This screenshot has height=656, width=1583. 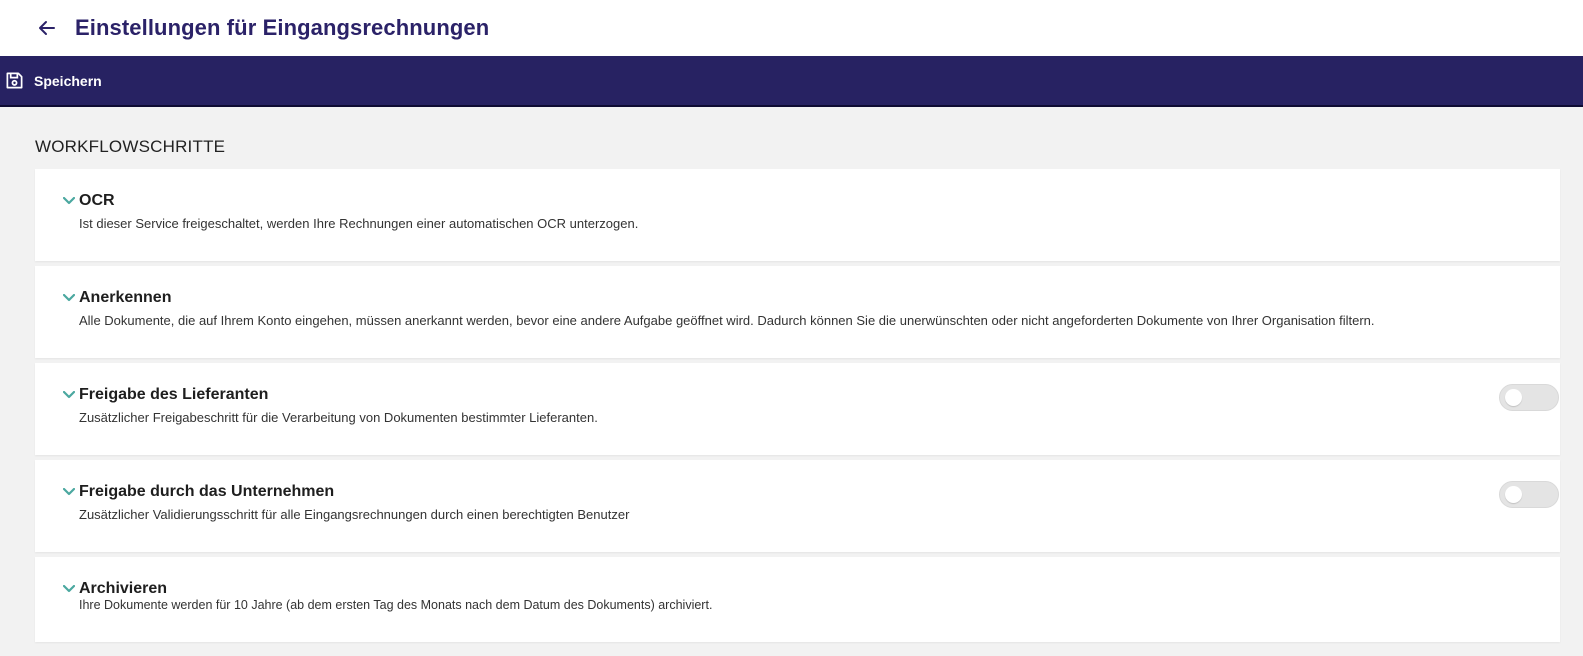 What do you see at coordinates (125, 297) in the screenshot?
I see `step-title: Anerkennen` at bounding box center [125, 297].